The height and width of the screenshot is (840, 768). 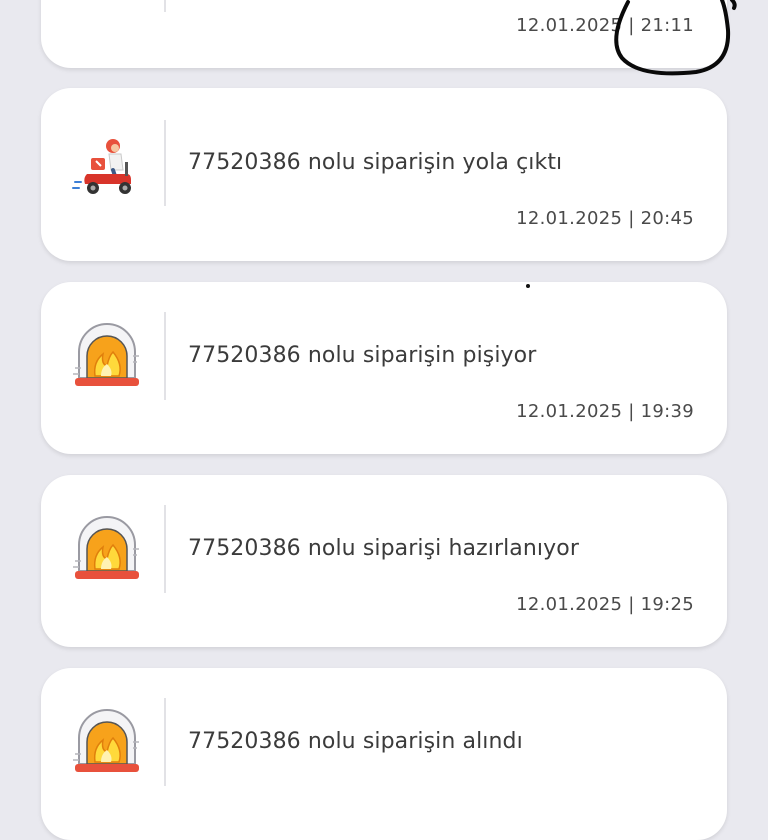 I want to click on delivery-scooter-icon, so click(x=107, y=168).